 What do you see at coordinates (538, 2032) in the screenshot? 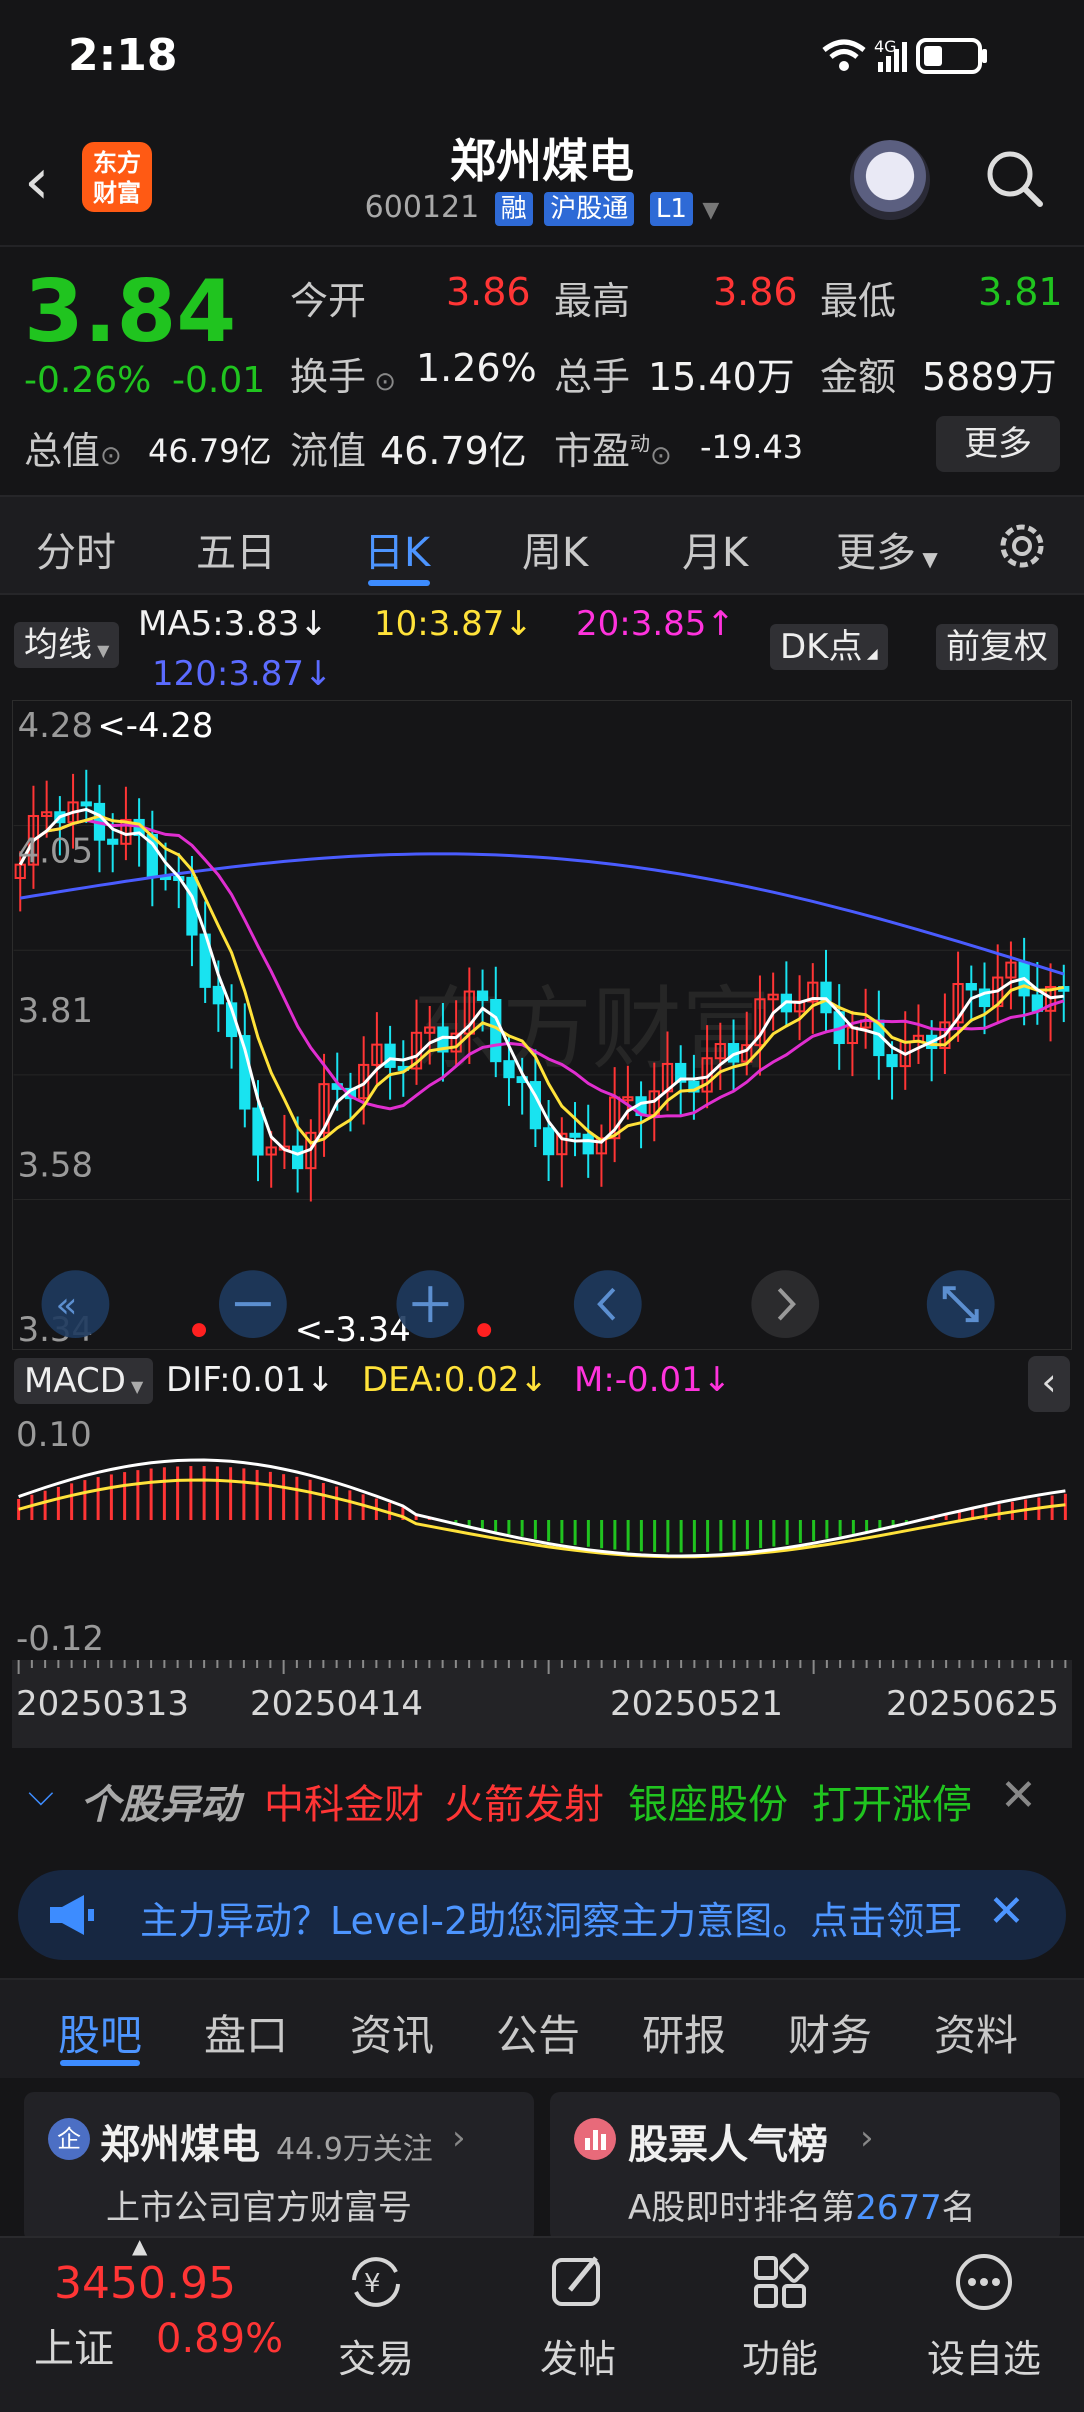
I see `tab-announcements: 公告` at bounding box center [538, 2032].